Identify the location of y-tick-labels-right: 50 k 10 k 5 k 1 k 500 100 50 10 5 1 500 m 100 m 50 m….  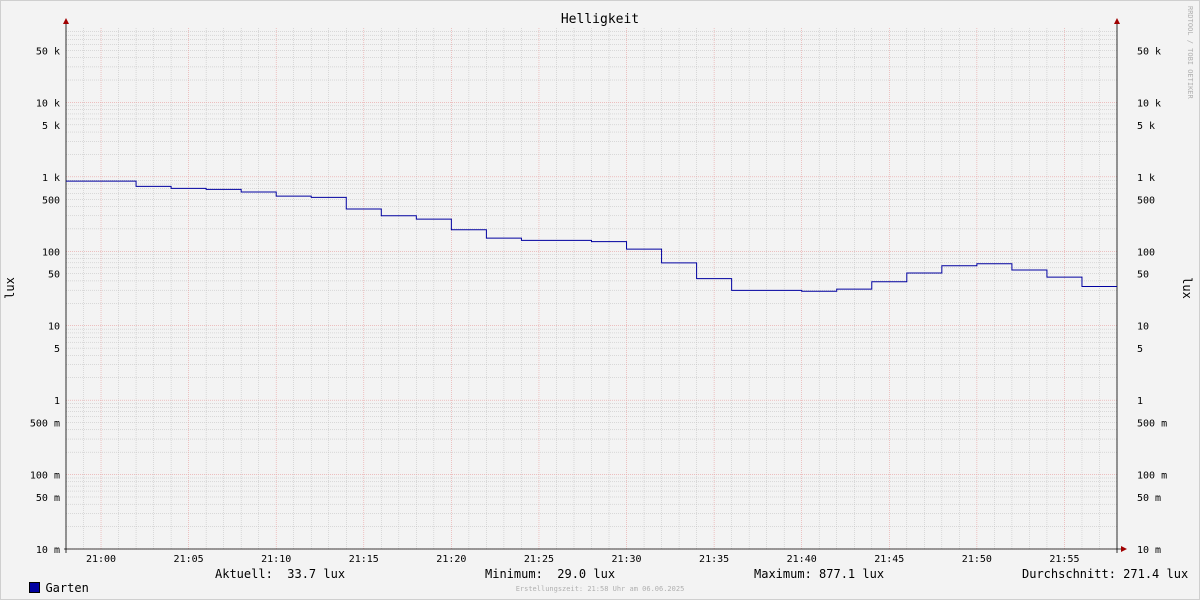
(1152, 301).